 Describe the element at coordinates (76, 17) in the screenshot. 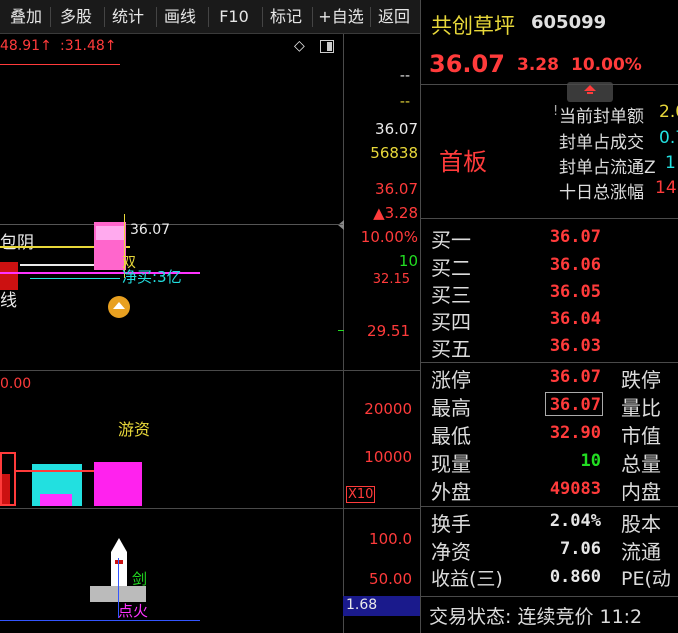

I see `multi-stock-button: 多股` at that location.